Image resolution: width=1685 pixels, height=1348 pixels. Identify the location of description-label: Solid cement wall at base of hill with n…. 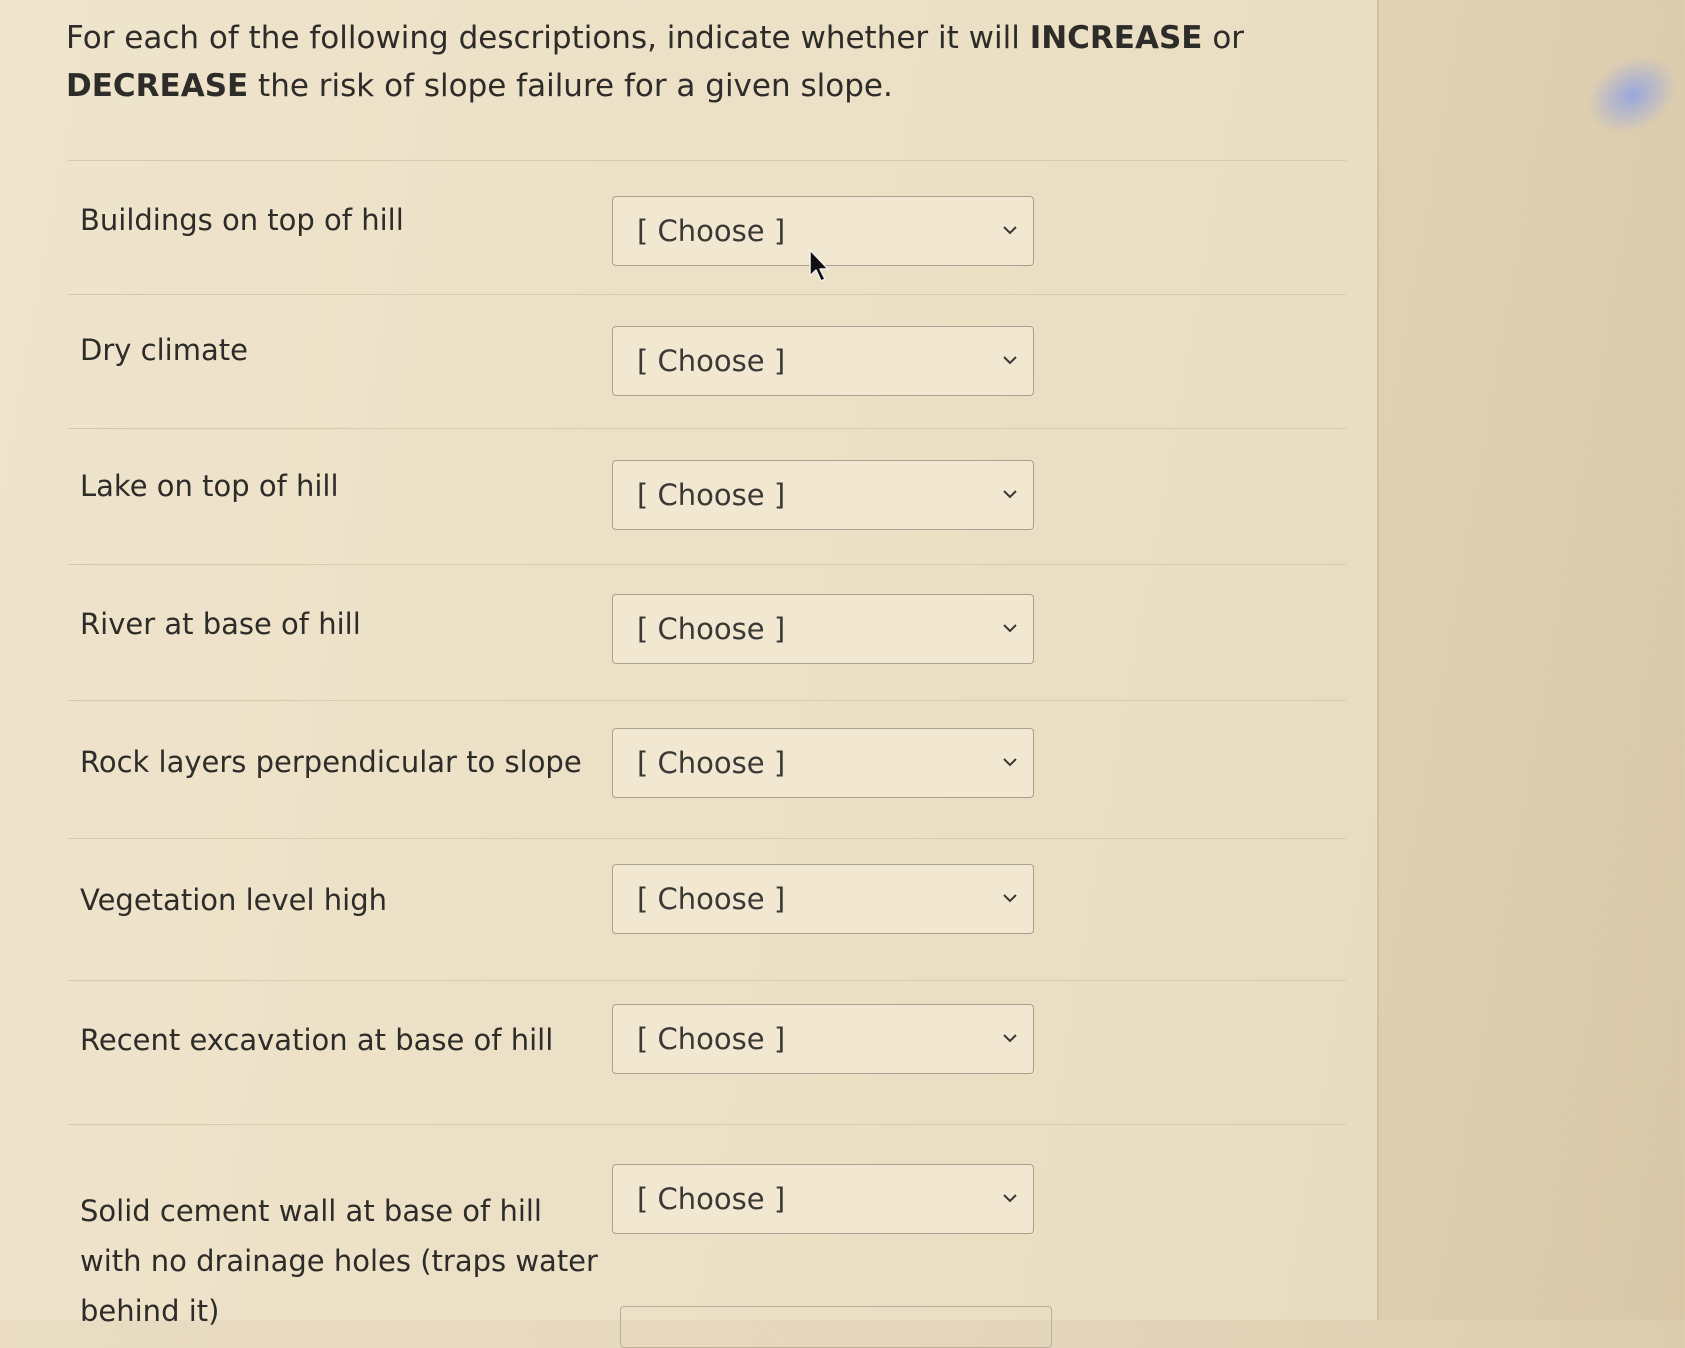
(339, 1261).